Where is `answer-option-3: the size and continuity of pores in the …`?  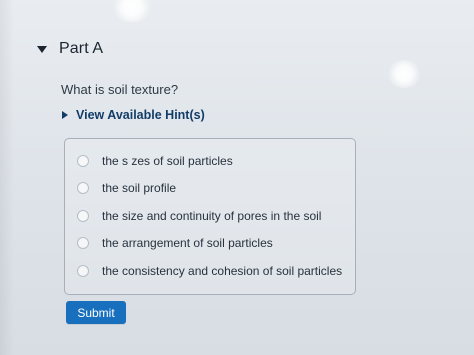
answer-option-3: the size and continuity of pores in the … is located at coordinates (199, 216).